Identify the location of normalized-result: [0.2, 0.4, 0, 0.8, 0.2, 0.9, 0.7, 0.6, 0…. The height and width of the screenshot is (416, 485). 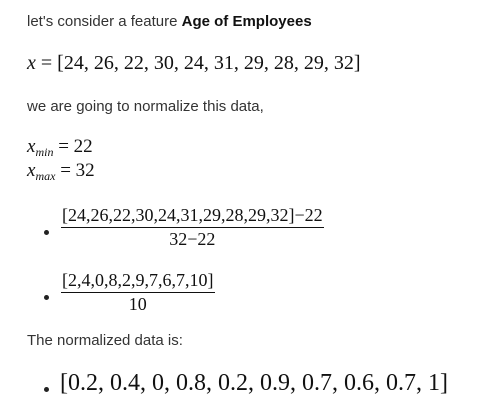
(254, 383).